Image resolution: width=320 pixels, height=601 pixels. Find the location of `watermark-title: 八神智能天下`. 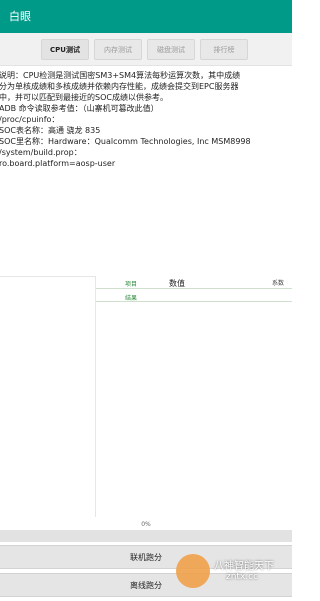

watermark-title: 八神智能天下 is located at coordinates (244, 566).